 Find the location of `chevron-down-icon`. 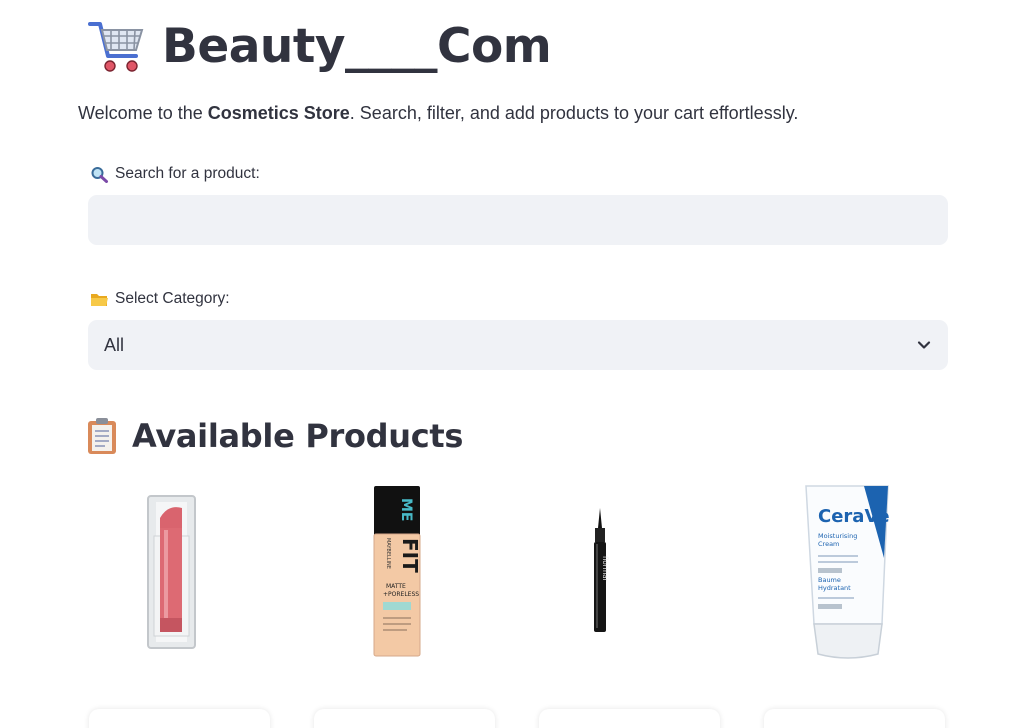

chevron-down-icon is located at coordinates (924, 345).